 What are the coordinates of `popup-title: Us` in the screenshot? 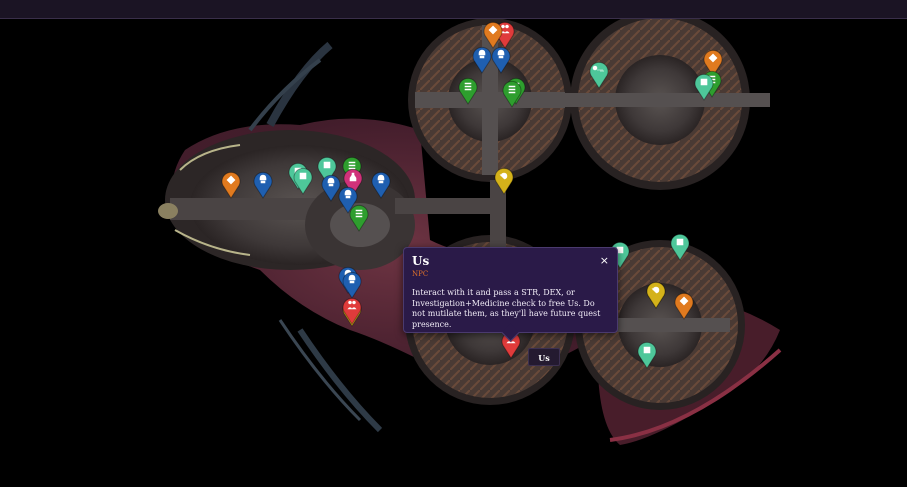 It's located at (421, 261).